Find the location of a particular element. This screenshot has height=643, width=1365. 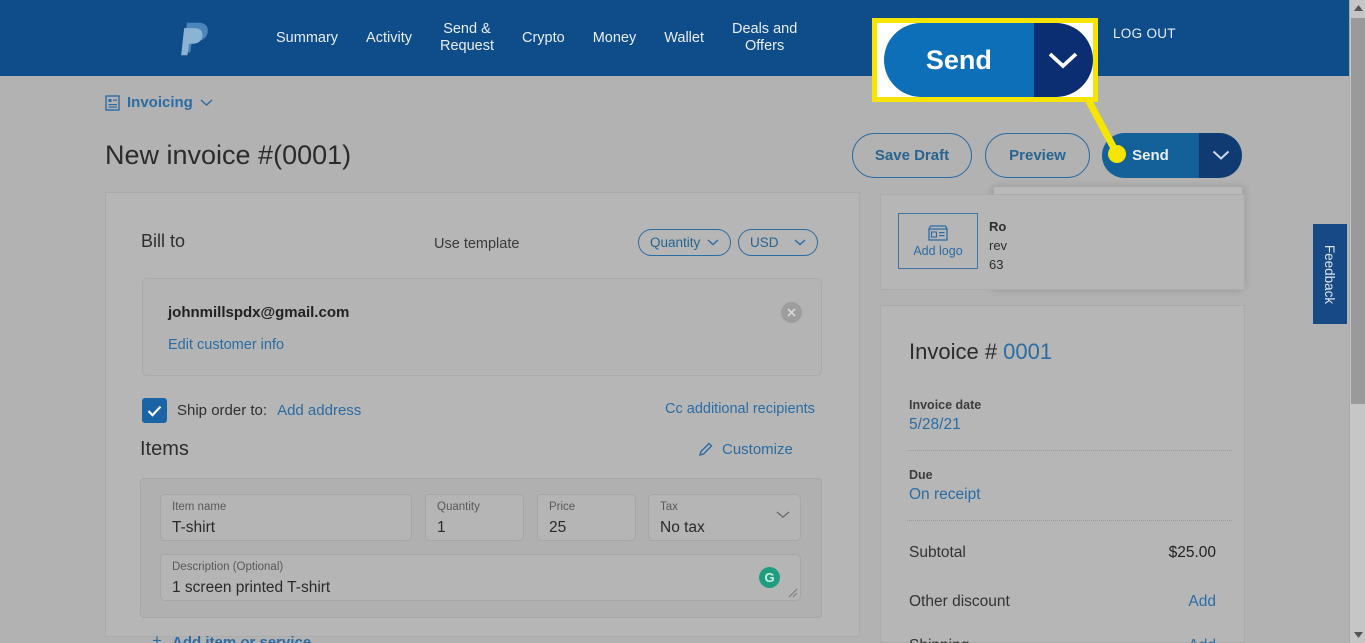

nav-item-summary: Summary is located at coordinates (307, 38).